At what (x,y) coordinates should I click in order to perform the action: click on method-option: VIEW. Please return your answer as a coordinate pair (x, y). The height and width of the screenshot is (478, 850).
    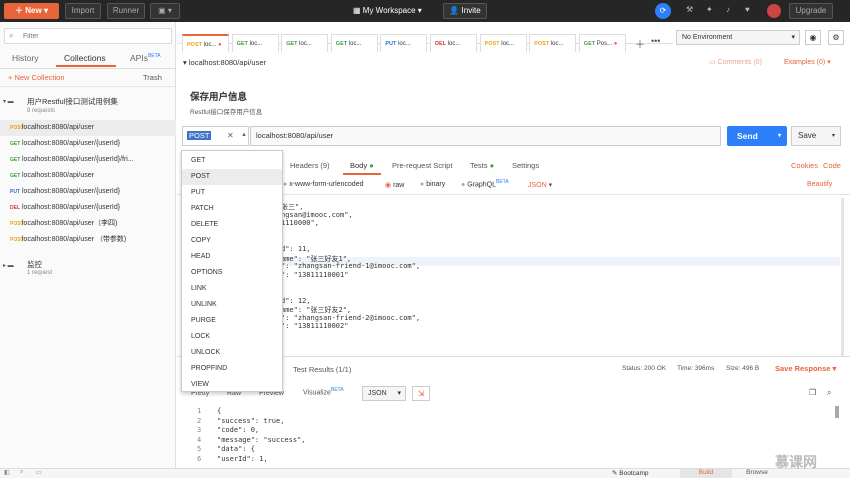
    Looking at the image, I should click on (232, 385).